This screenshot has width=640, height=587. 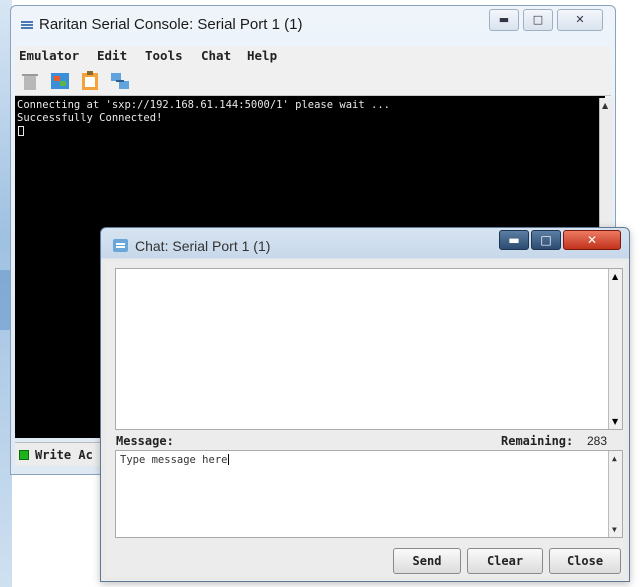 What do you see at coordinates (174, 460) in the screenshot?
I see `message-text: Type message here` at bounding box center [174, 460].